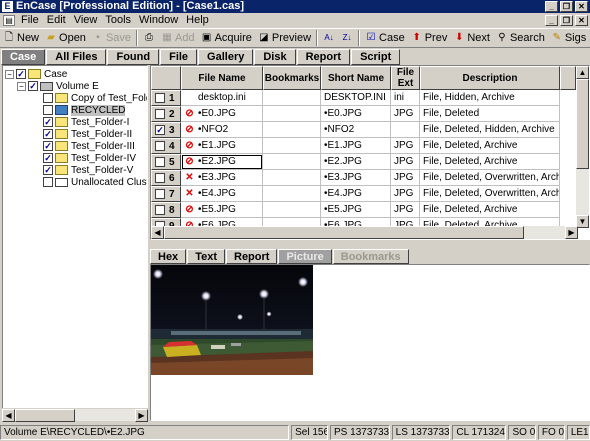 The image size is (590, 441). I want to click on tab-report: Report, so click(323, 57).